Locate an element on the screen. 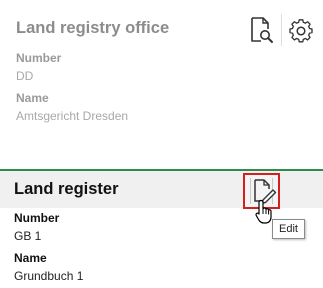 This screenshot has height=288, width=323. office-number-value: DD is located at coordinates (25, 76).